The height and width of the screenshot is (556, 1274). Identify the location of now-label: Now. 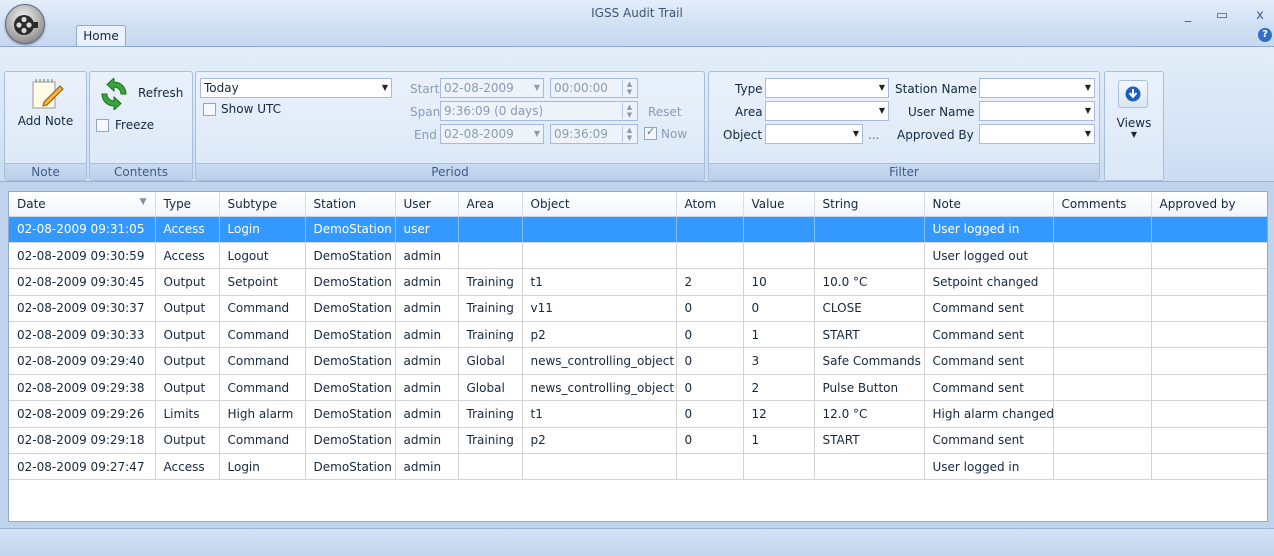
(674, 134).